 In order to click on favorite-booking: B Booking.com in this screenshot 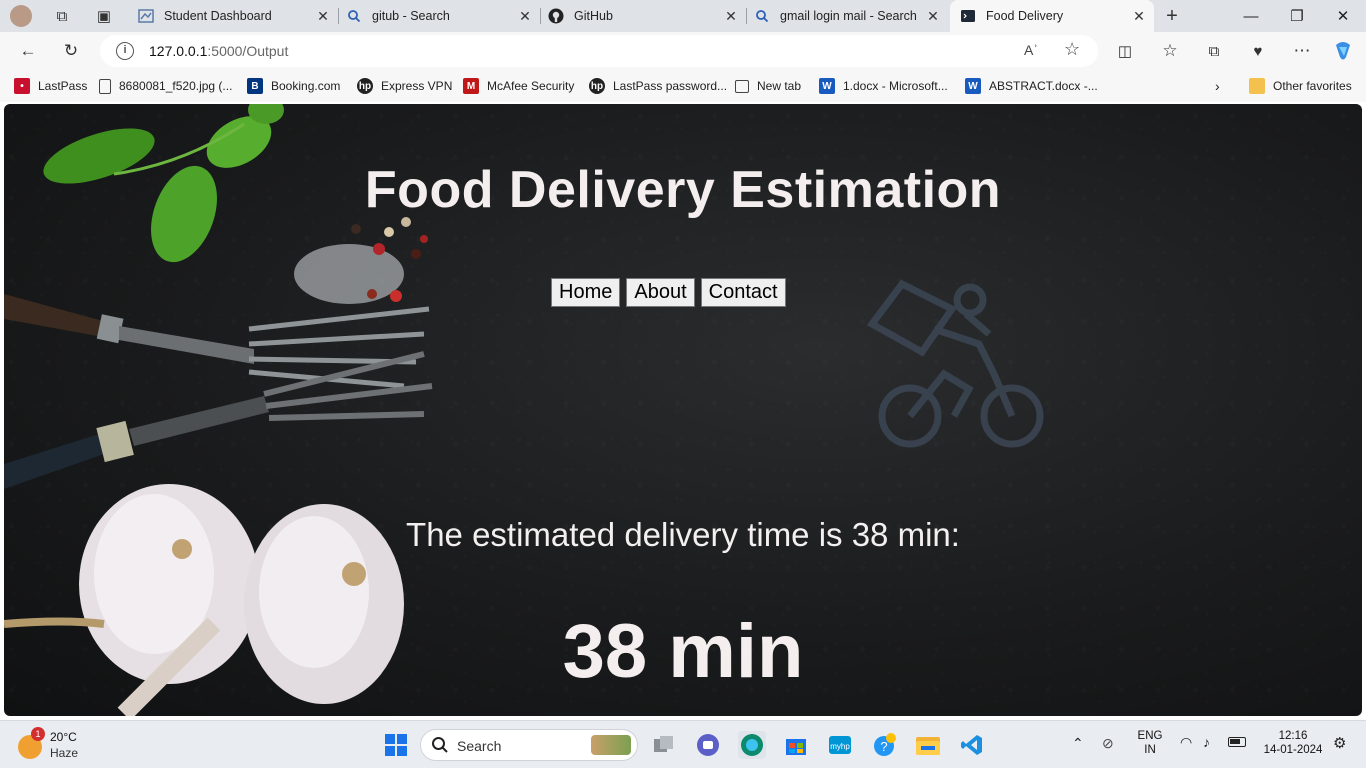, I will do `click(293, 86)`.